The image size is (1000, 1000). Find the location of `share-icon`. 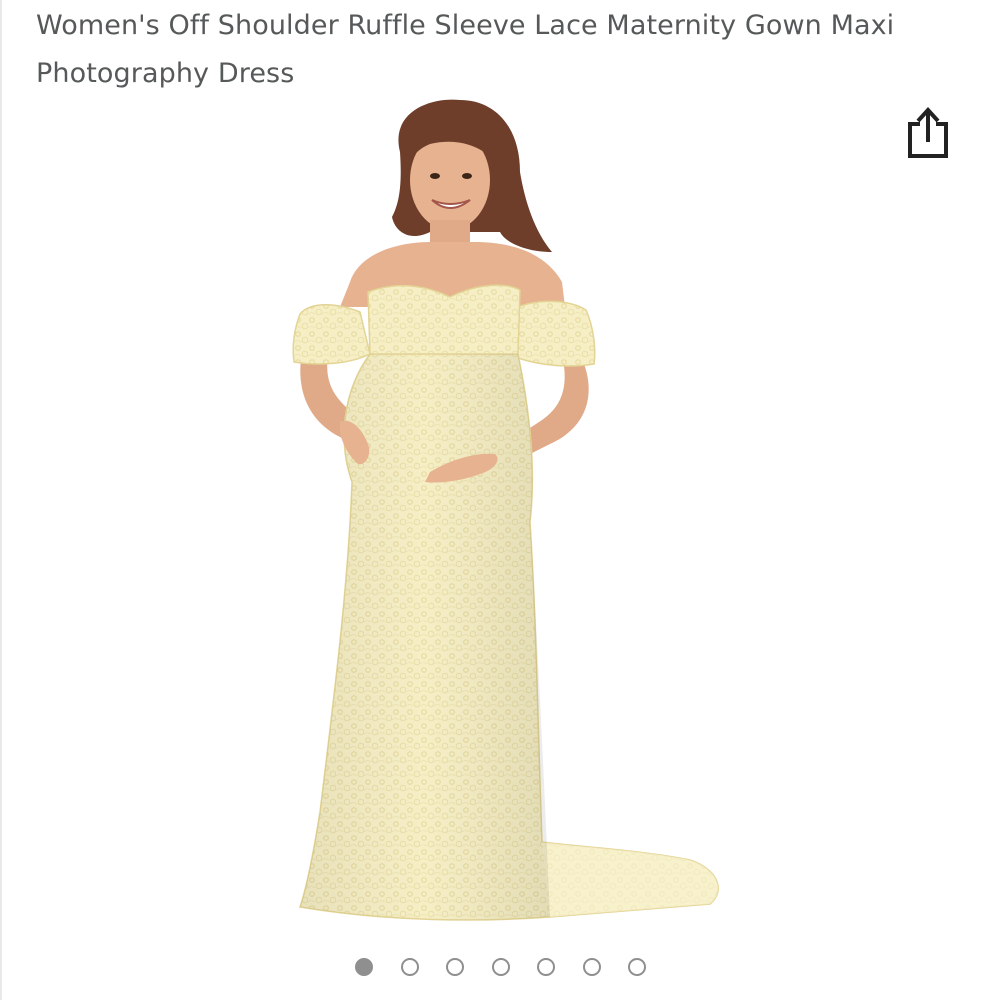

share-icon is located at coordinates (928, 132).